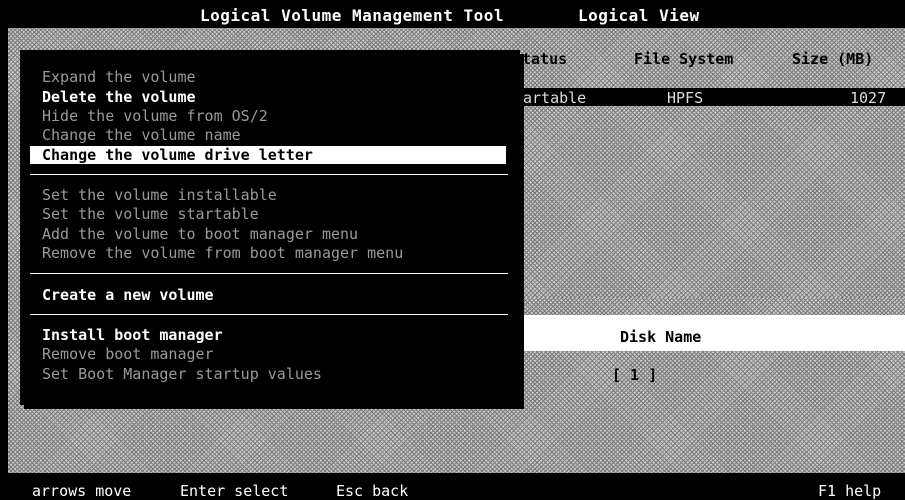 This screenshot has height=500, width=905. I want to click on menu-create-volume: Create a new volume, so click(128, 295).